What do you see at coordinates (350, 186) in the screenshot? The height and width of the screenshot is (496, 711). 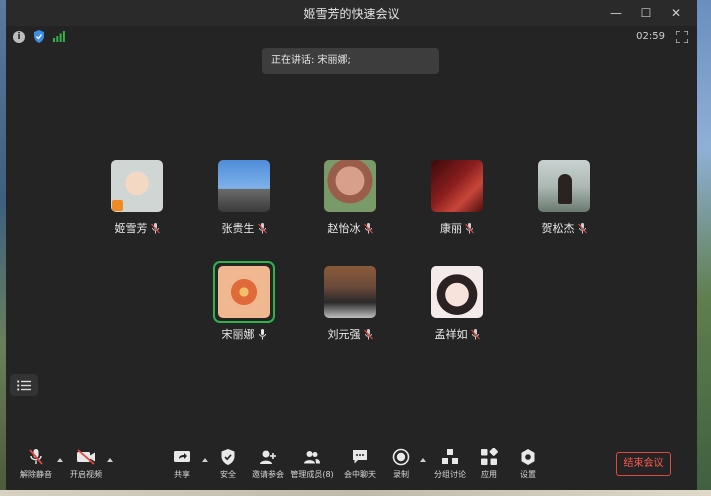 I see `bear-photo-icon` at bounding box center [350, 186].